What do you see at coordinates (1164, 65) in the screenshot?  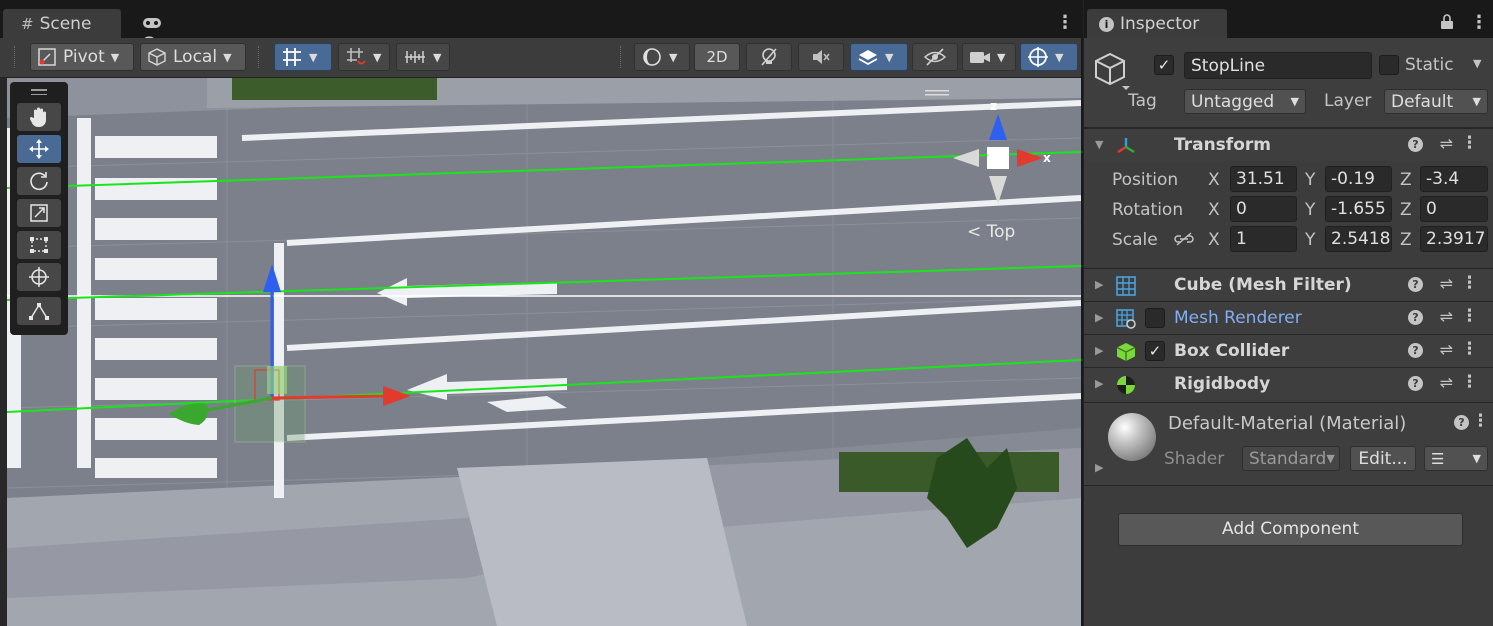 I see `active-checkbox: ✓` at bounding box center [1164, 65].